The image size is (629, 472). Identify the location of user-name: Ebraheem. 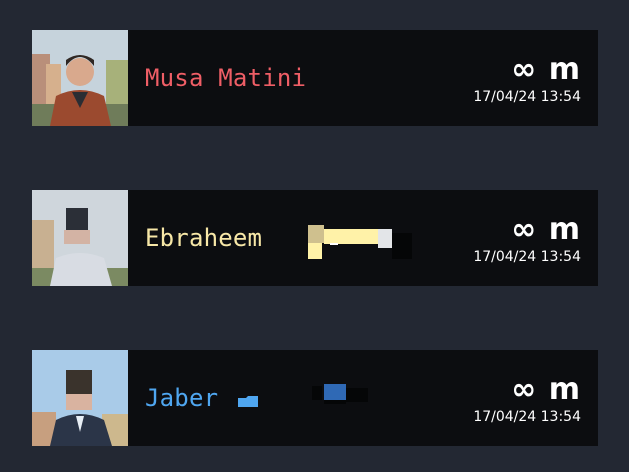
(204, 238).